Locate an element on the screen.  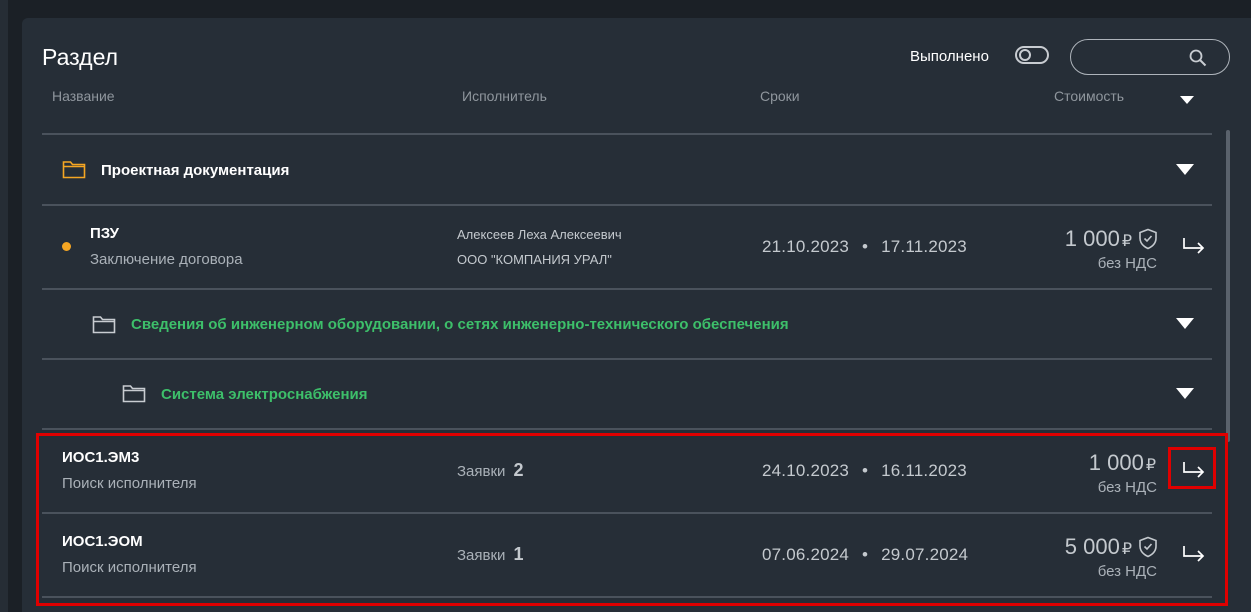
toggle-knob is located at coordinates (1025, 55).